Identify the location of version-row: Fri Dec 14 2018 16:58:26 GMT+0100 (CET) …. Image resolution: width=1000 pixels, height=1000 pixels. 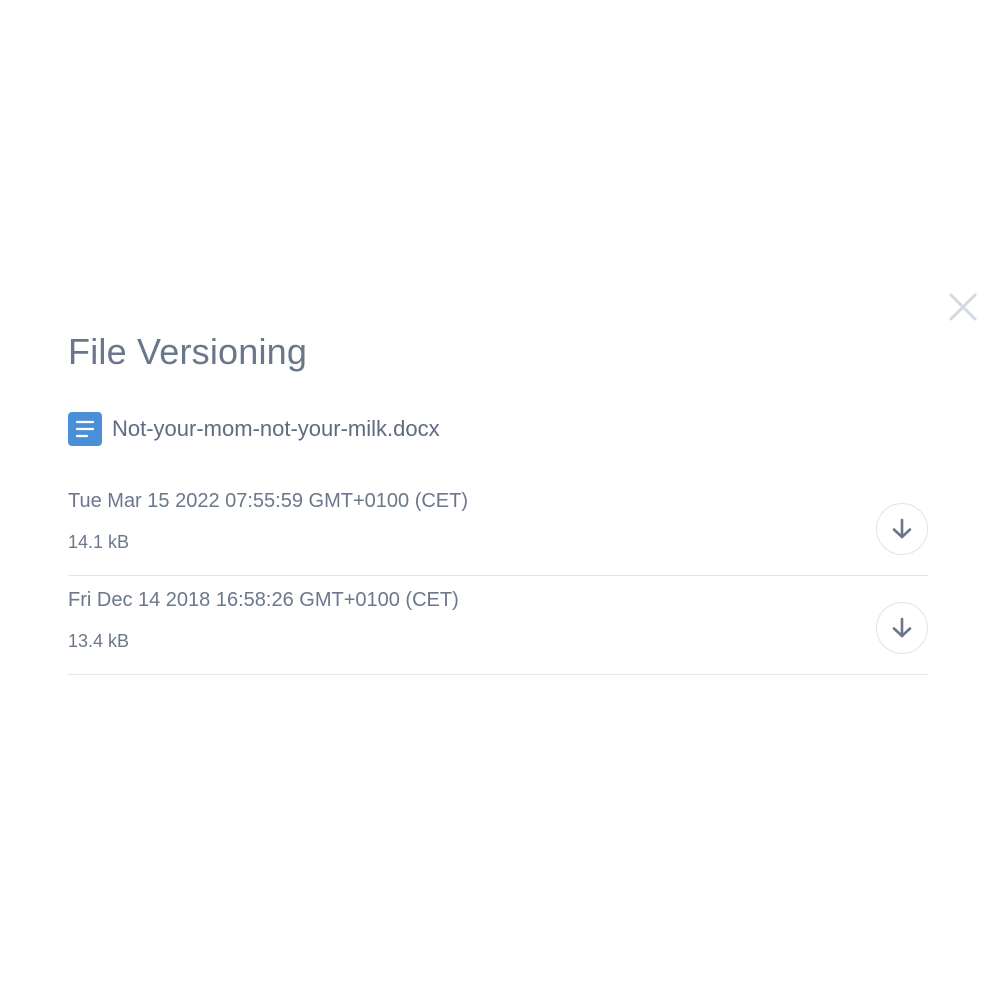
(498, 627).